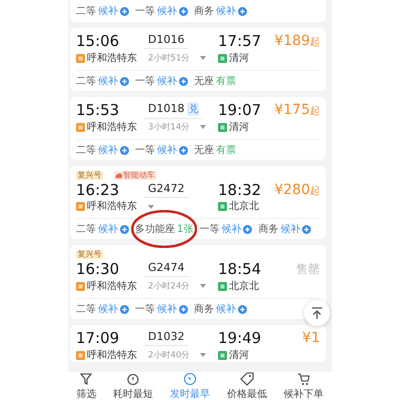 The image size is (400, 400). What do you see at coordinates (198, 128) in the screenshot?
I see `ticket-card: 15:53 D1018 兑 19:07 ¥175起 呼和浩特东 3小时14分 清河 二等 候补 一等 候补 无座 有票` at bounding box center [198, 128].